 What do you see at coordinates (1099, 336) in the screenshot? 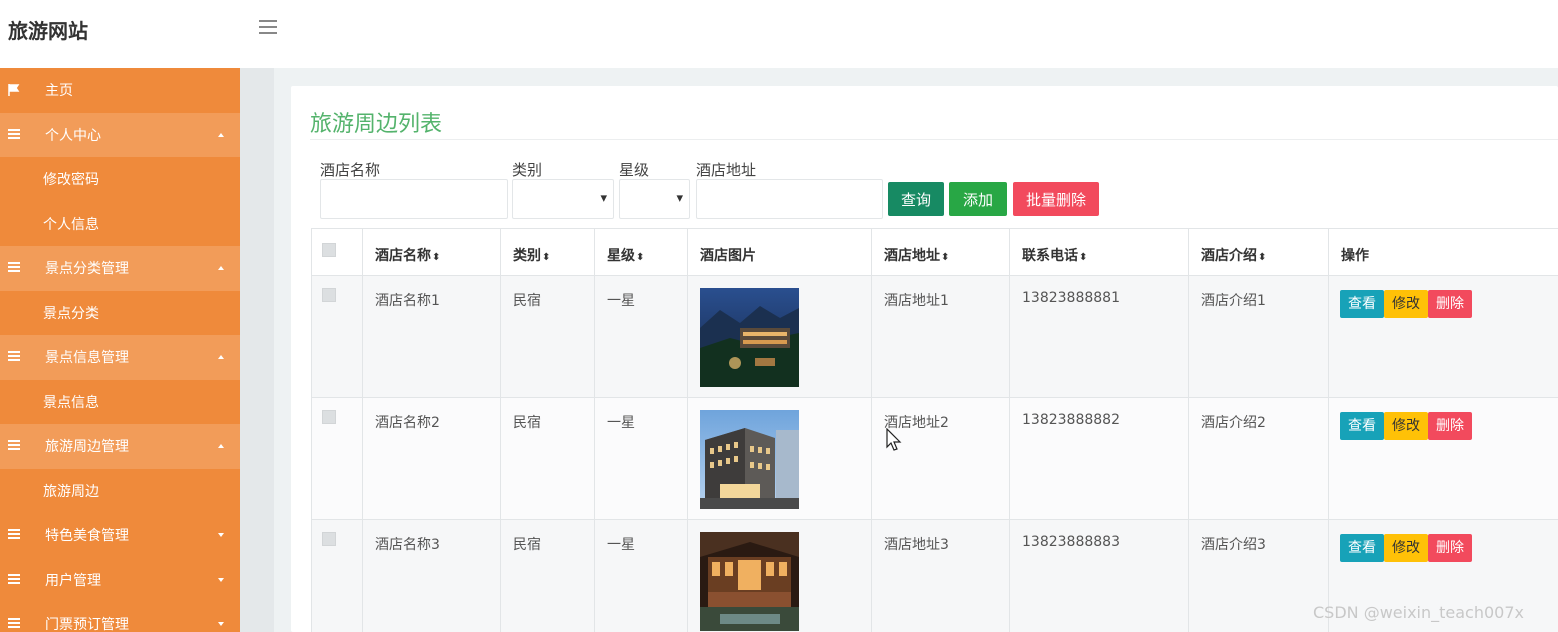
I see `phone-cell: 13823888881` at bounding box center [1099, 336].